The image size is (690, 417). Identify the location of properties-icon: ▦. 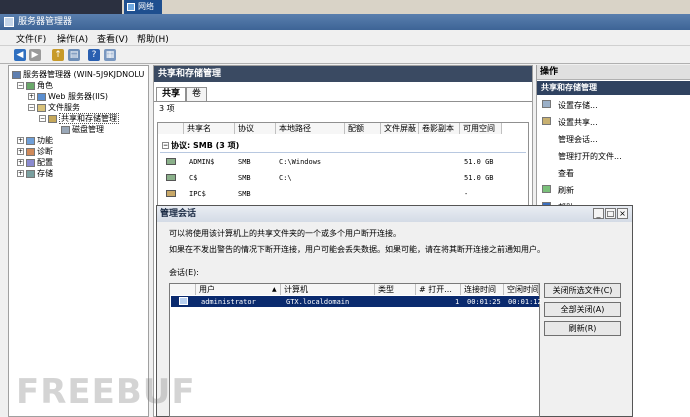
(110, 55).